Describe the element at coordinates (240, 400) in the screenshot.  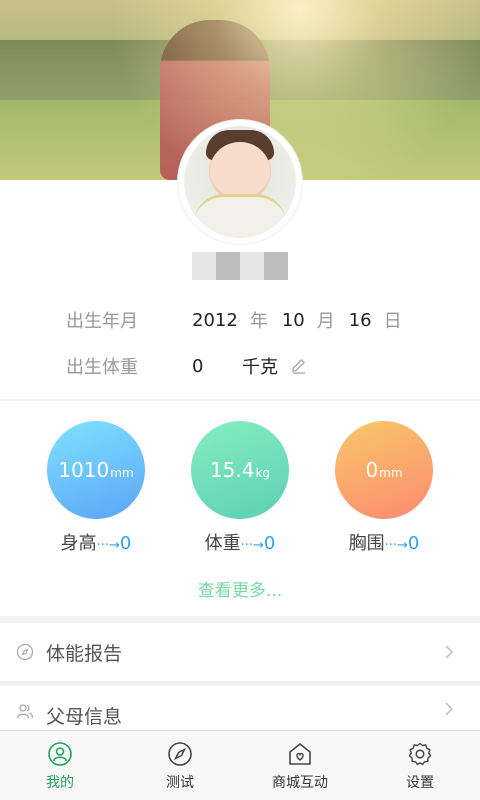
I see `section-divider` at that location.